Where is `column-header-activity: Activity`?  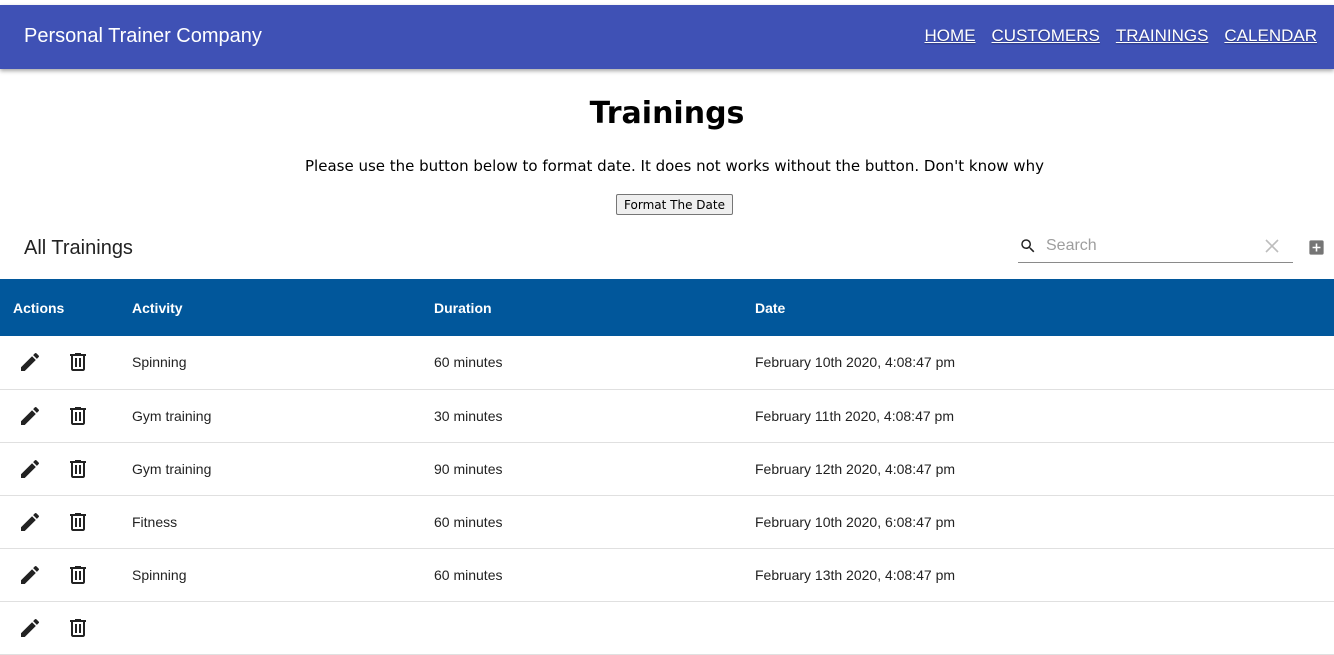
column-header-activity: Activity is located at coordinates (278, 307).